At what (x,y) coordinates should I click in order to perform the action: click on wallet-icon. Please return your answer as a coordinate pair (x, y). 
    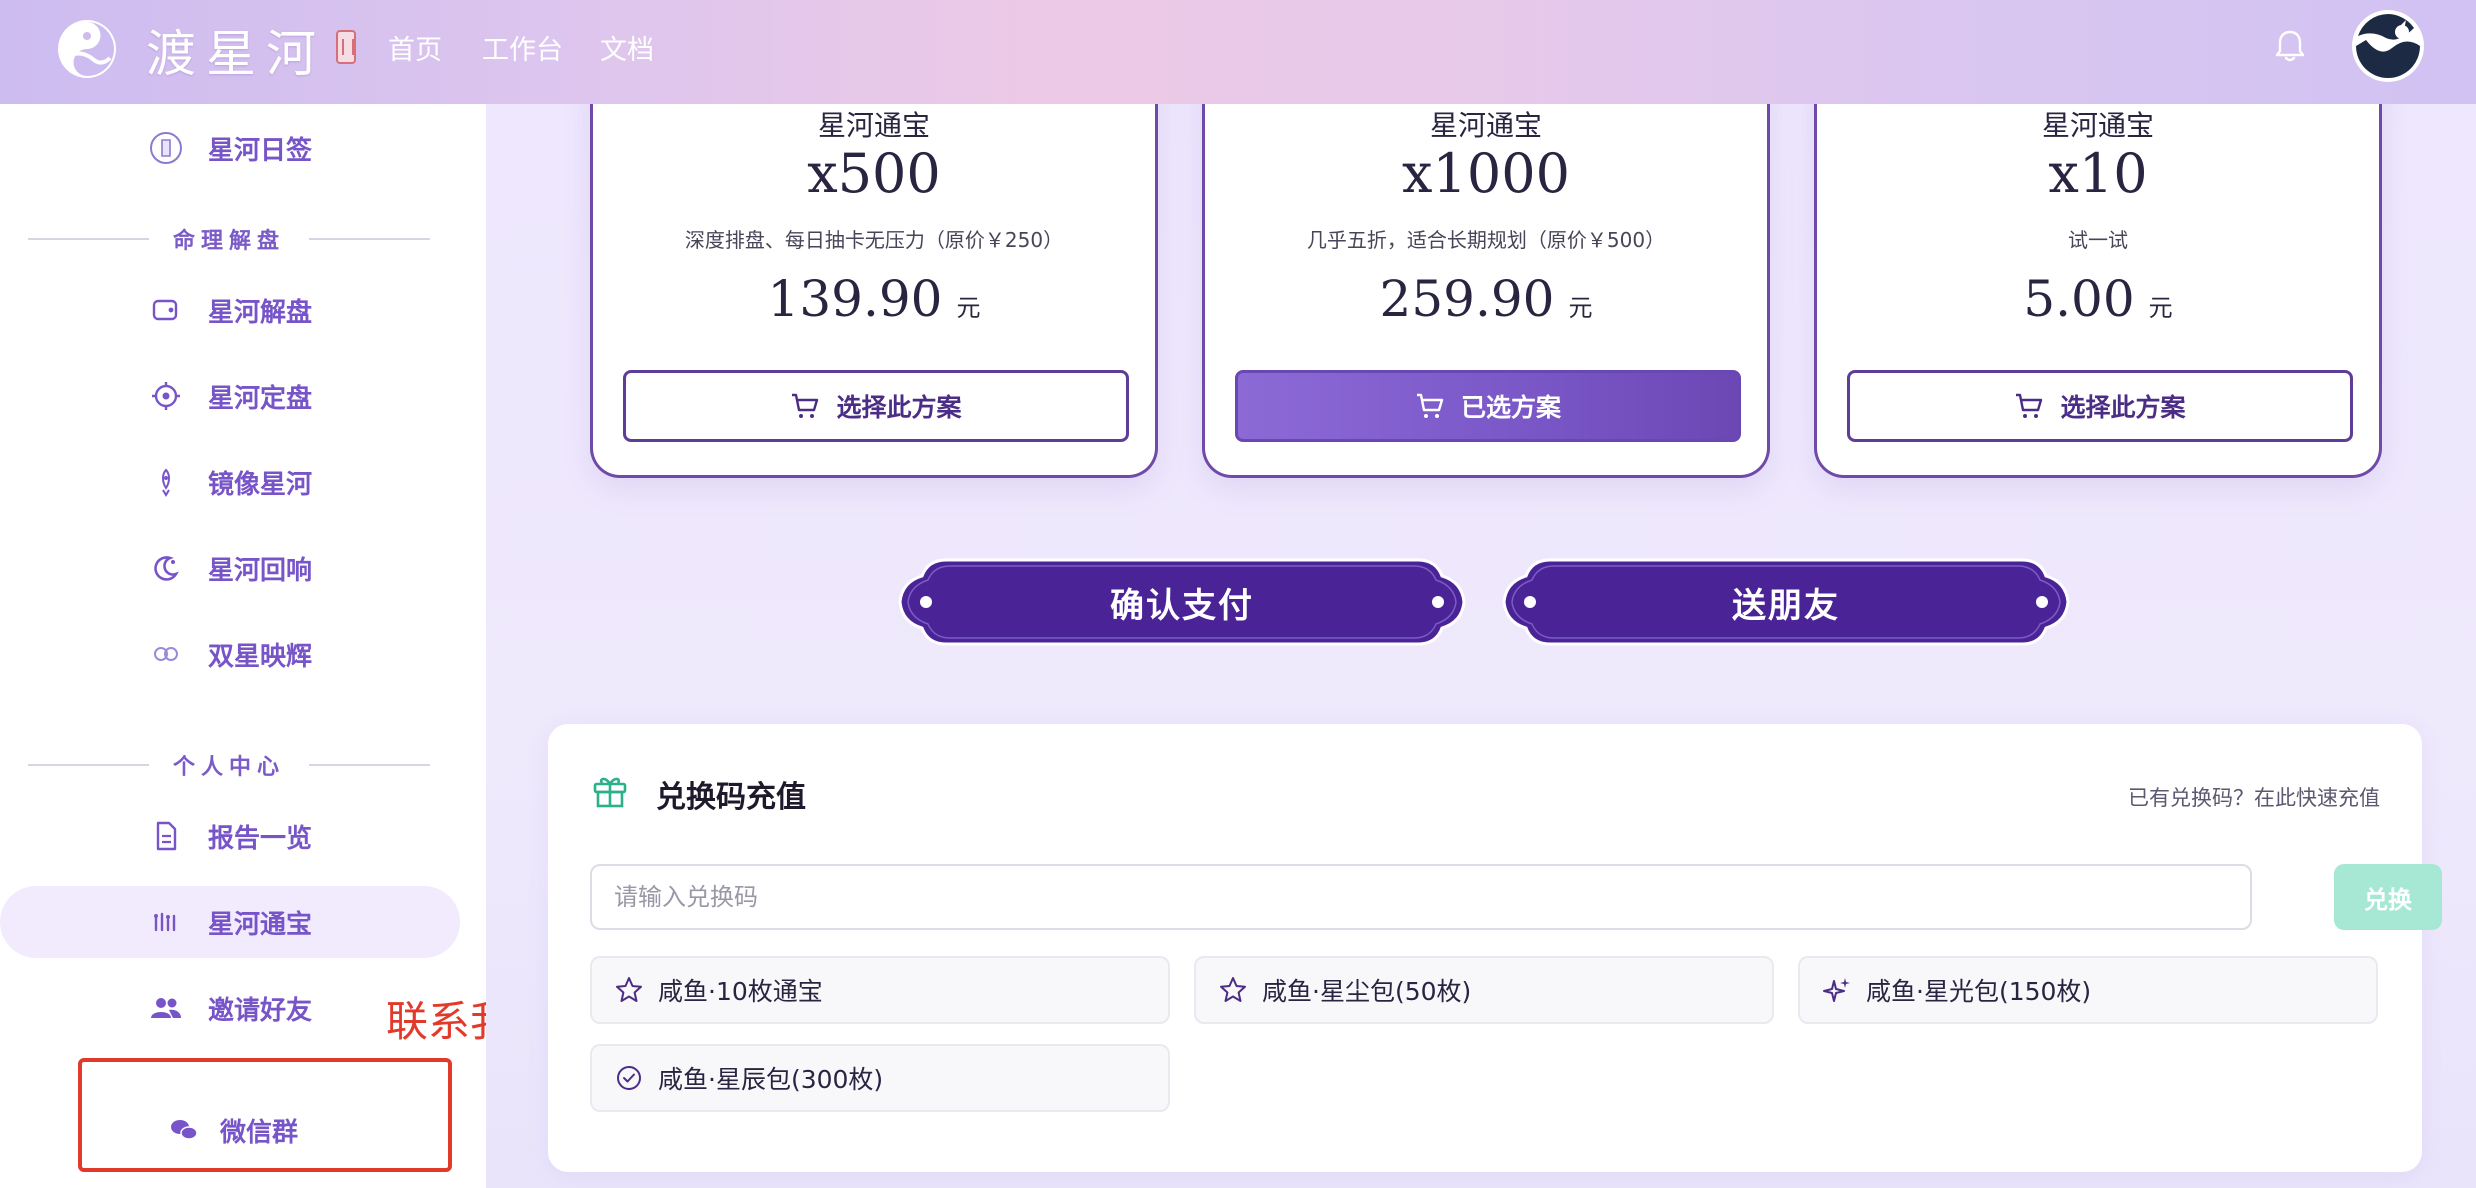
    Looking at the image, I should click on (165, 310).